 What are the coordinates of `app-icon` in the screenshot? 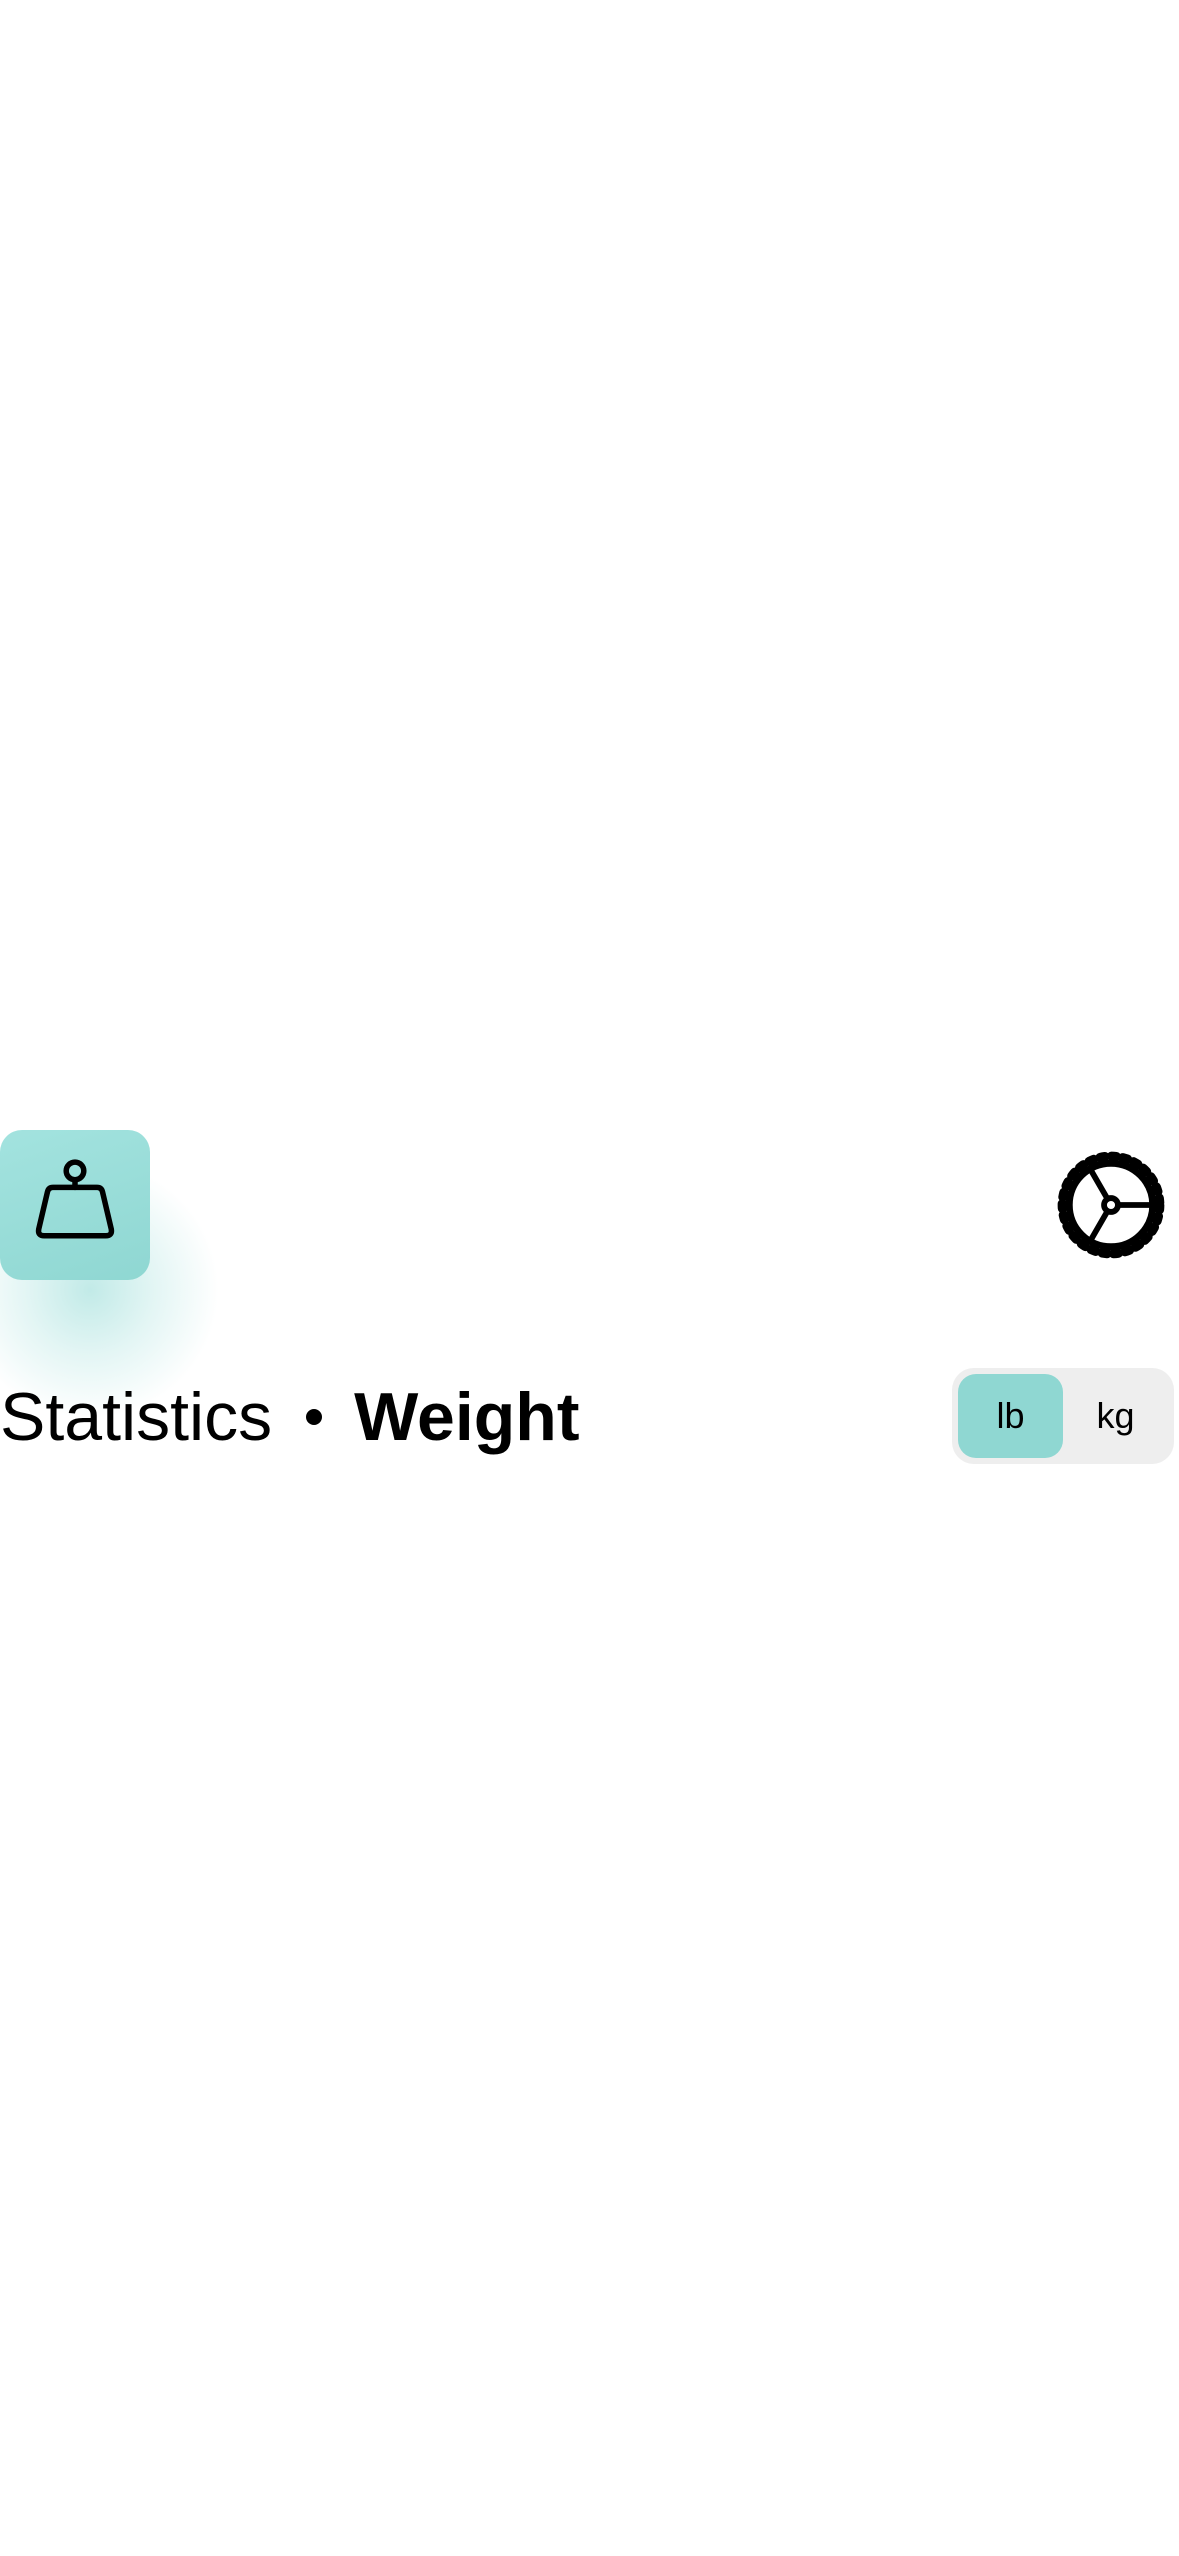 It's located at (75, 1205).